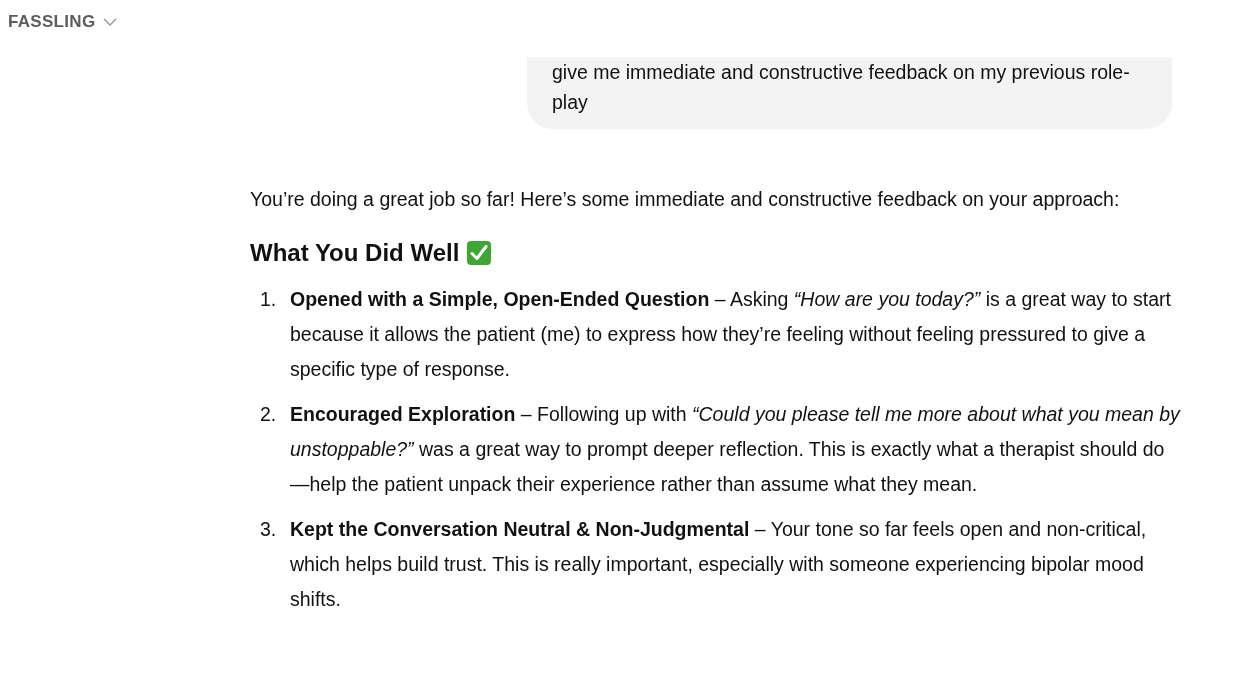 The image size is (1239, 687). I want to click on check-mark-icon, so click(479, 253).